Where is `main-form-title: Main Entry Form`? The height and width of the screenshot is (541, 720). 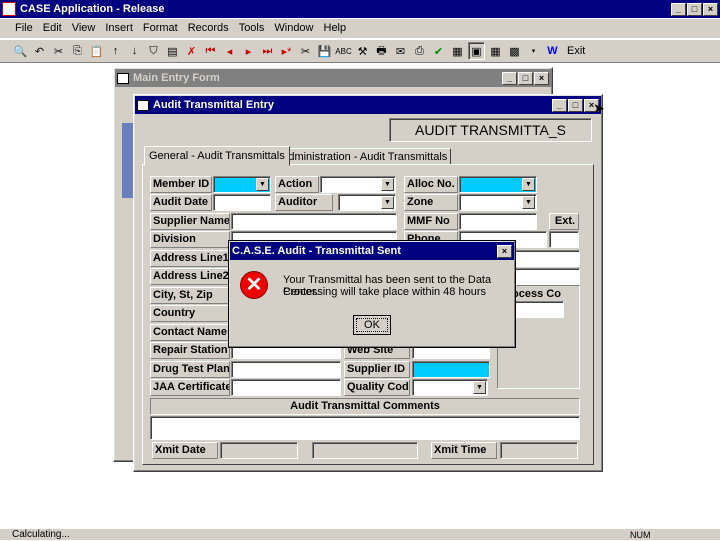
main-form-title: Main Entry Form is located at coordinates (176, 78).